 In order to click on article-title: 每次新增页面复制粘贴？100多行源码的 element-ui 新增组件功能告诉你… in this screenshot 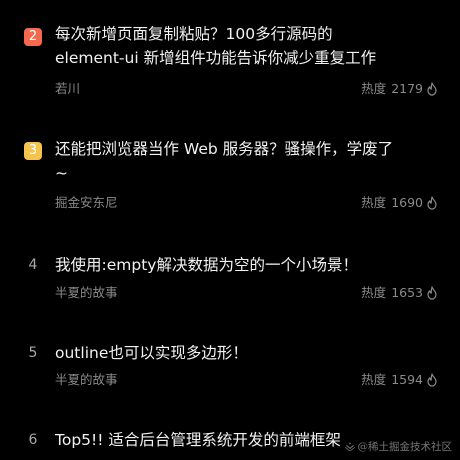, I will do `click(250, 46)`.